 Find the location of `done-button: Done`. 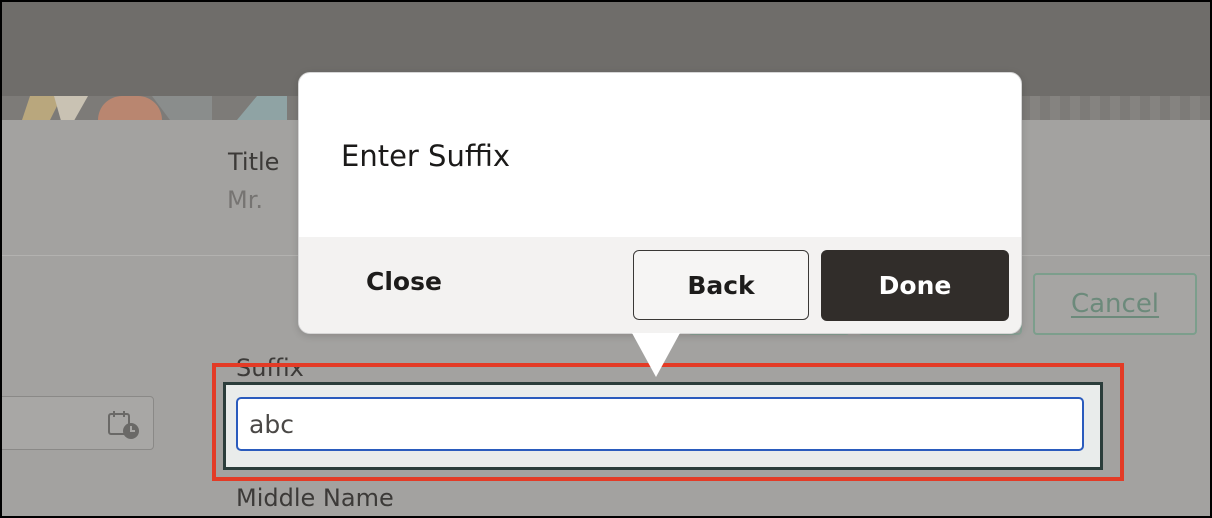

done-button: Done is located at coordinates (915, 285).